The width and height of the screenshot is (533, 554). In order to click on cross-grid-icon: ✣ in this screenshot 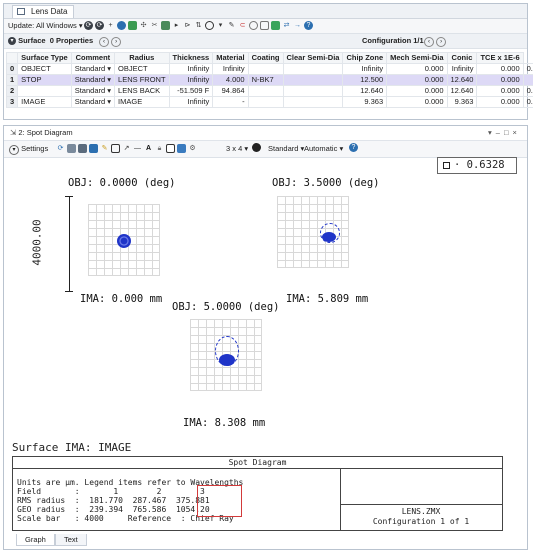, I will do `click(143, 25)`.